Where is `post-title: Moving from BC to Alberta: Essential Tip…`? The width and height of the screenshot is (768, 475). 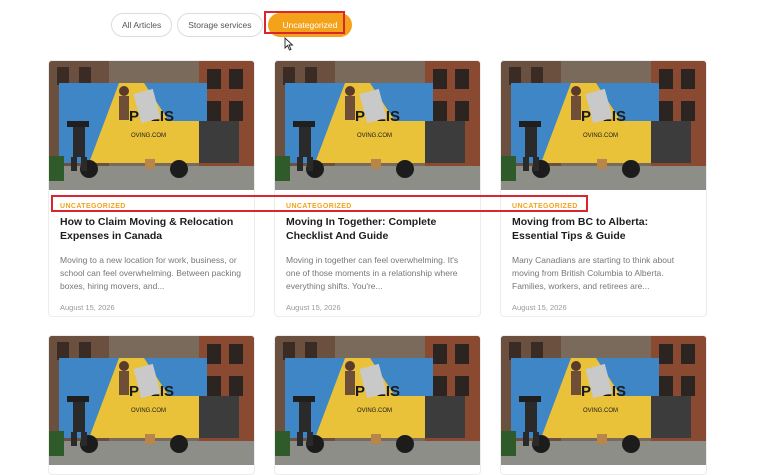 post-title: Moving from BC to Alberta: Essential Tip… is located at coordinates (603, 229).